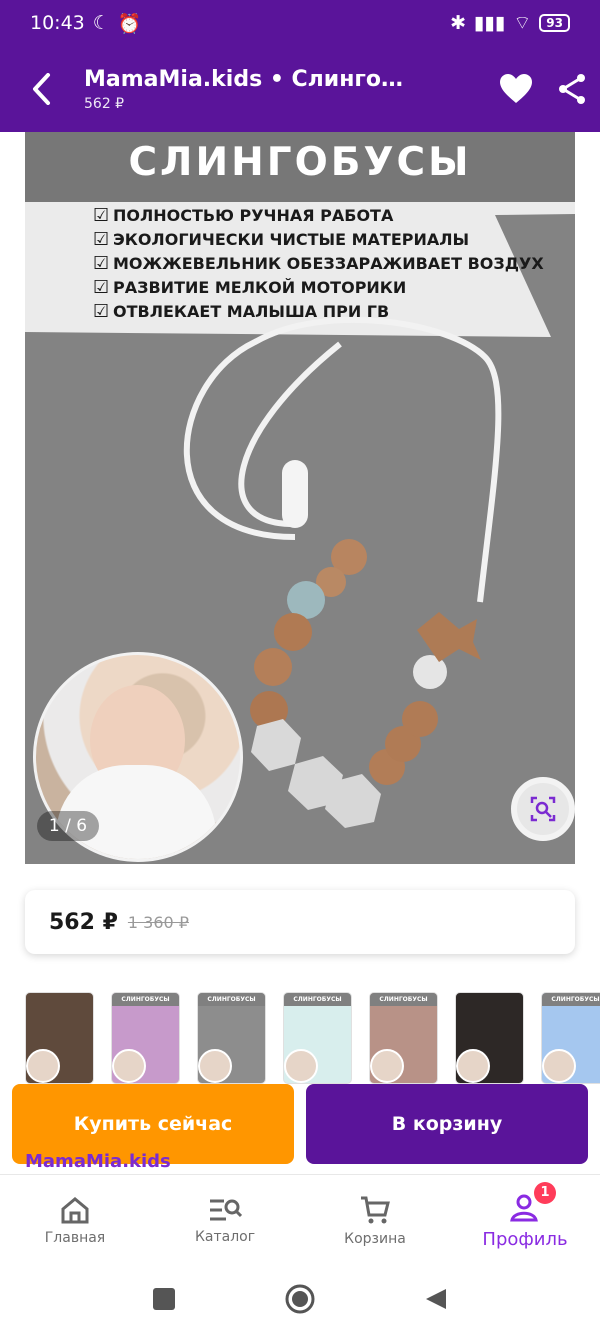  I want to click on cart-icon, so click(375, 1210).